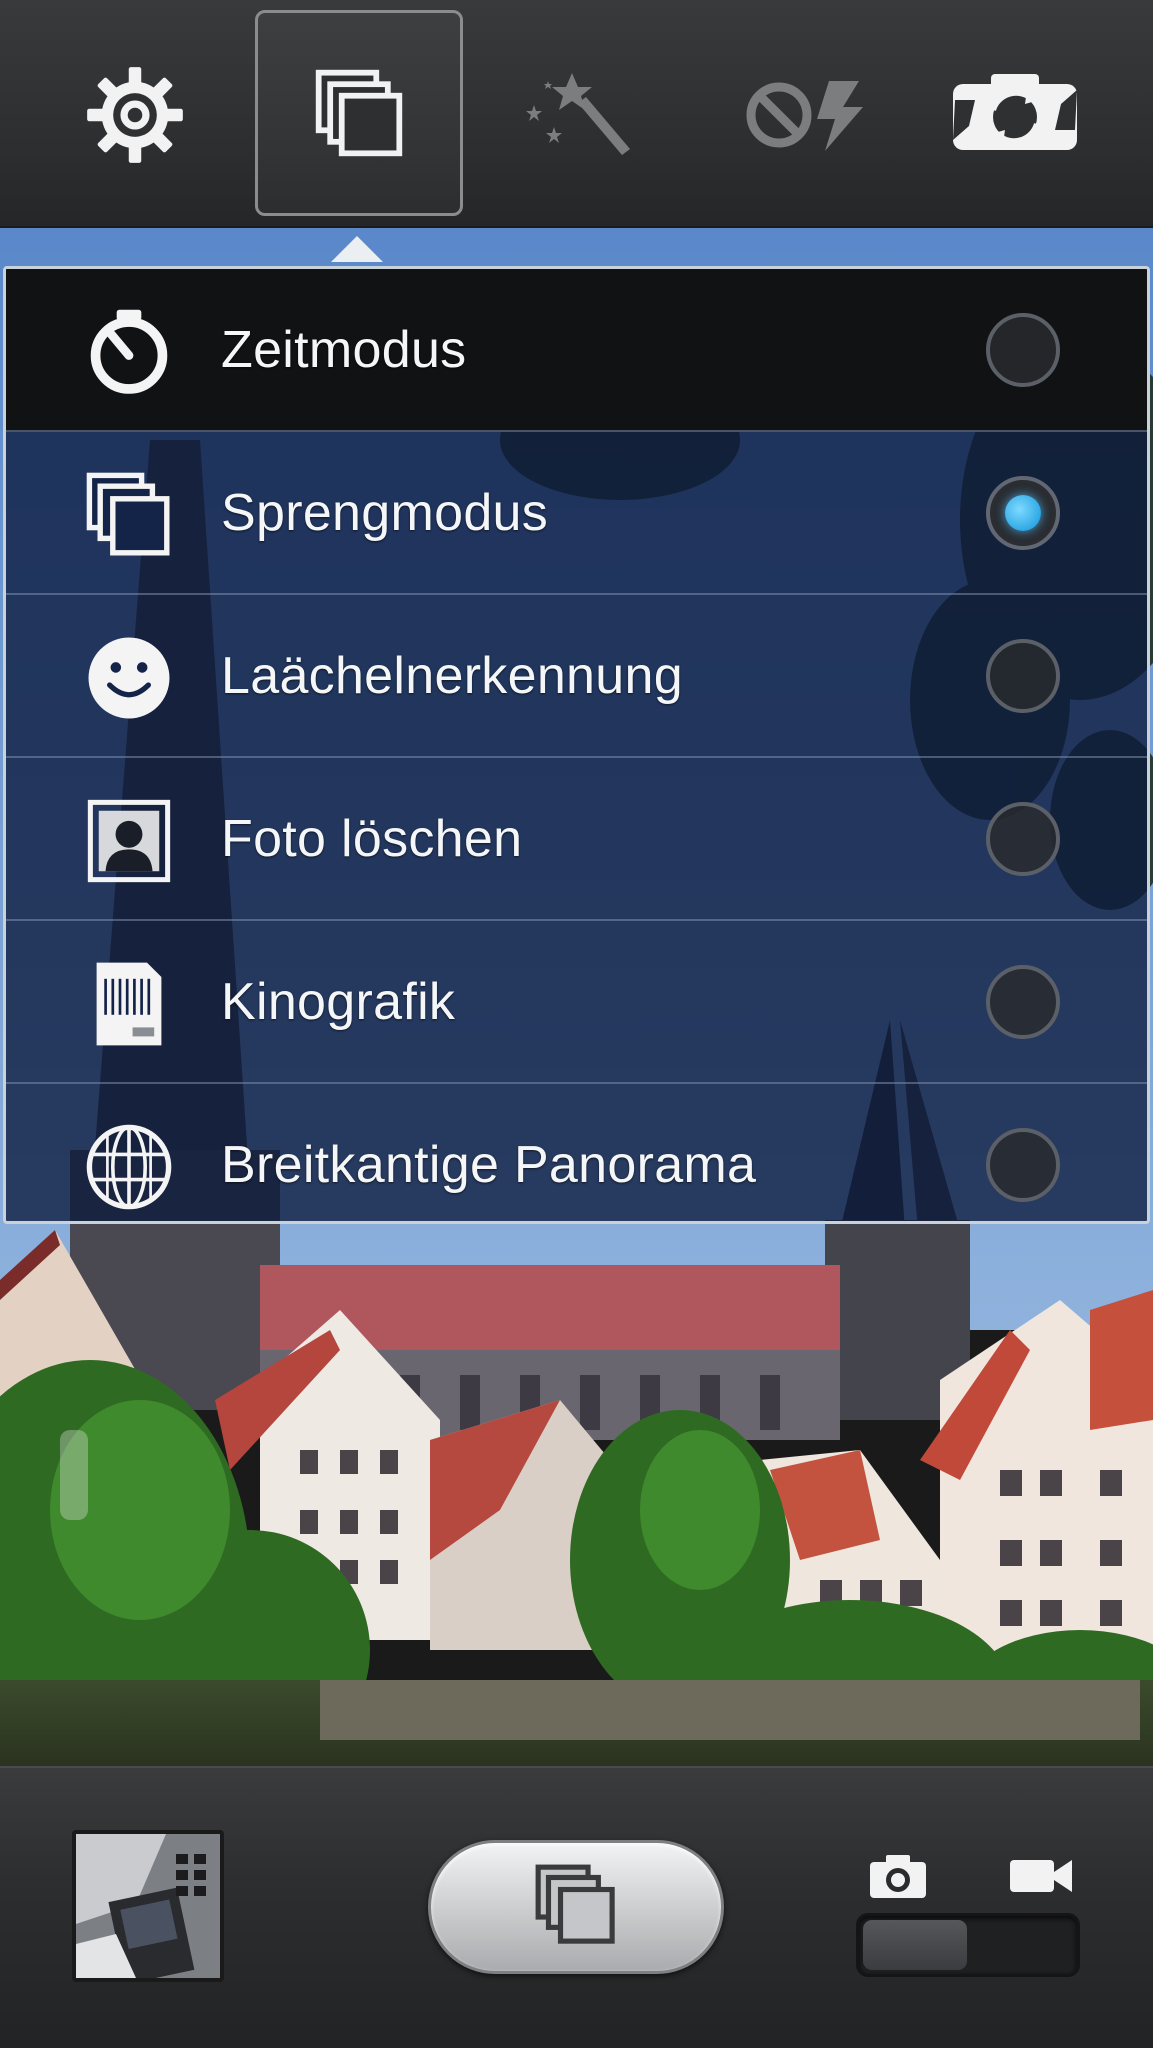 This screenshot has width=1153, height=2048. I want to click on flash-off-icon, so click(805, 115).